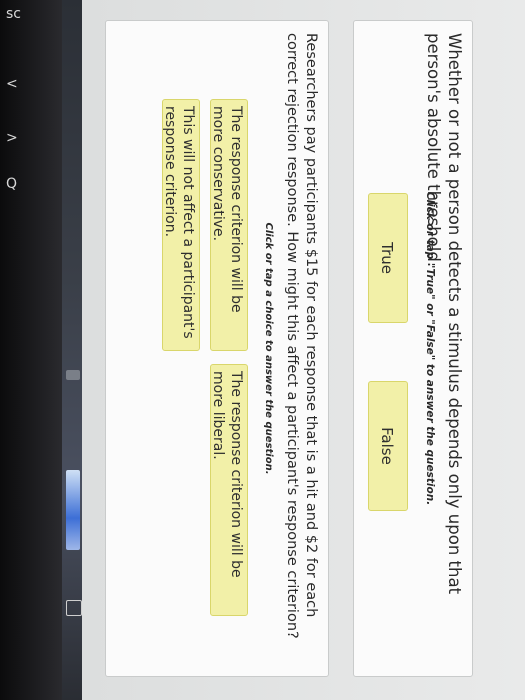 This screenshot has width=525, height=700. Describe the element at coordinates (12, 138) in the screenshot. I see `right-arrow-key: >` at that location.